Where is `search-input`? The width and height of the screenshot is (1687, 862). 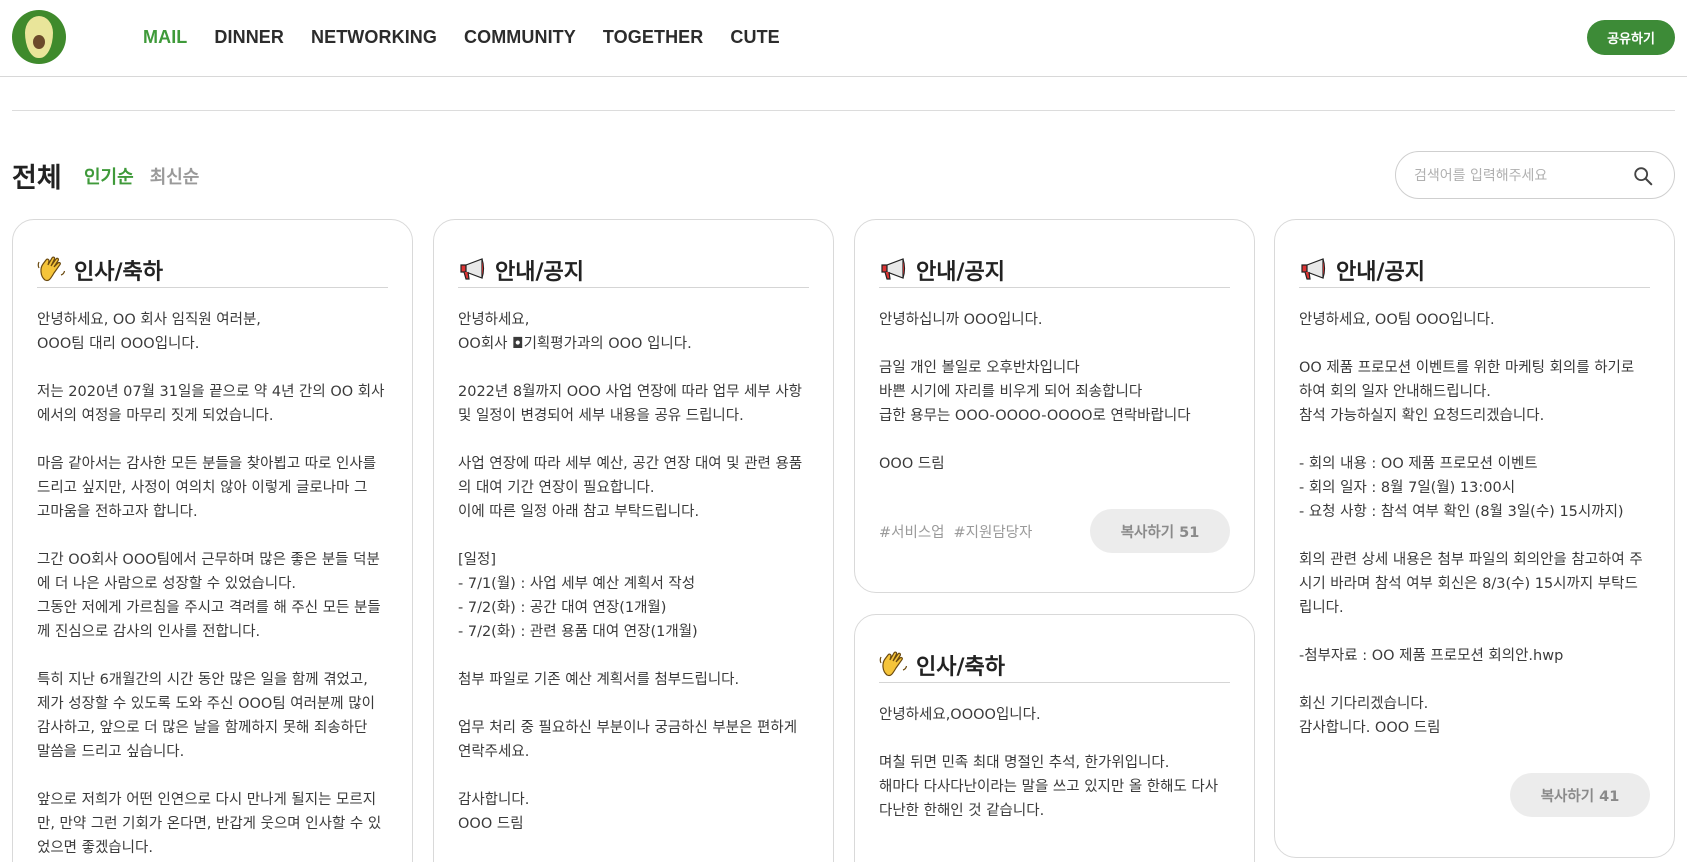
search-input is located at coordinates (1519, 176).